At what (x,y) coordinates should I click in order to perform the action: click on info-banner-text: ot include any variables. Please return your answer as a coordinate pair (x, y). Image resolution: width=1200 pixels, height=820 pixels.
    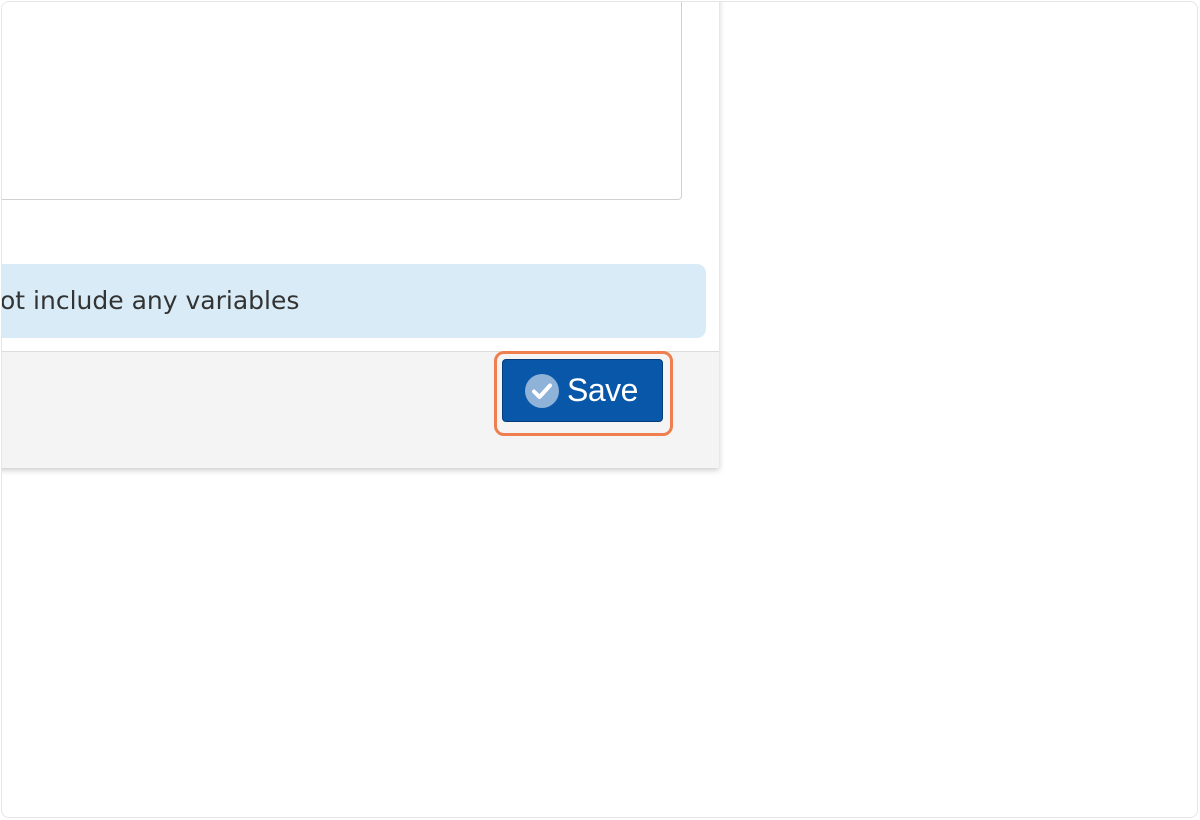
    Looking at the image, I should click on (150, 300).